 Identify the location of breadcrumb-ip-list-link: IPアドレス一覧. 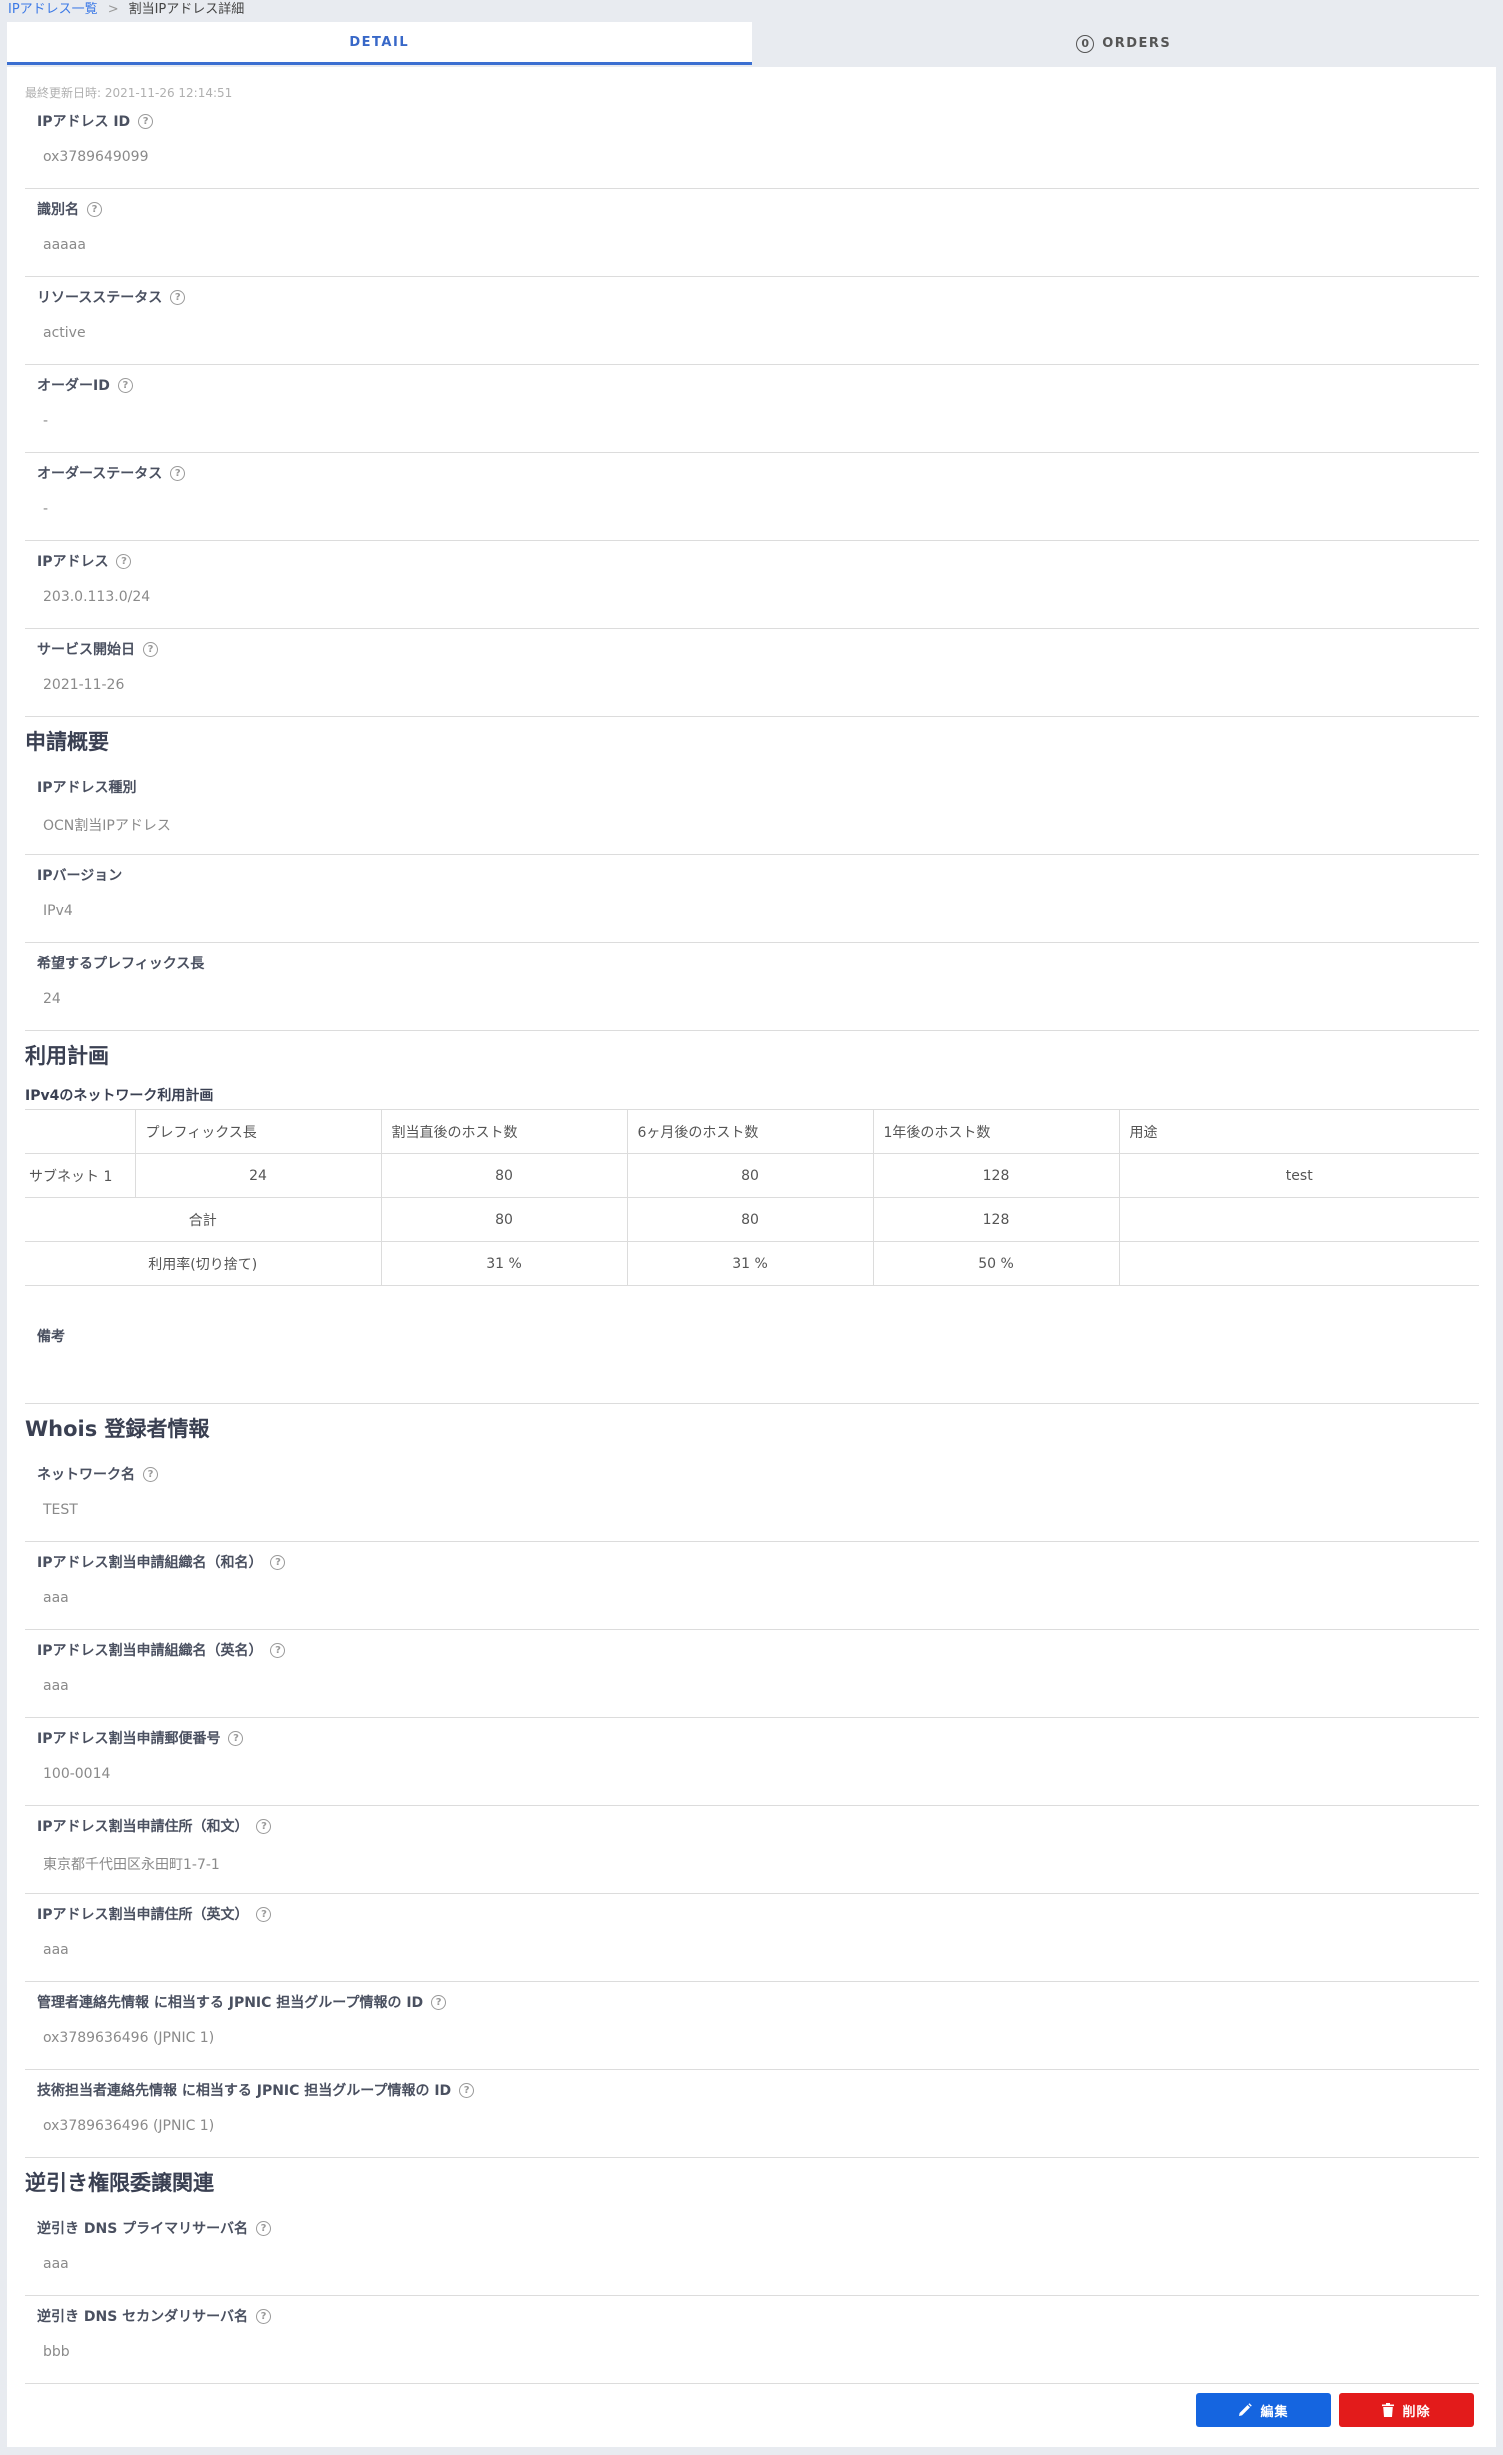
(53, 10).